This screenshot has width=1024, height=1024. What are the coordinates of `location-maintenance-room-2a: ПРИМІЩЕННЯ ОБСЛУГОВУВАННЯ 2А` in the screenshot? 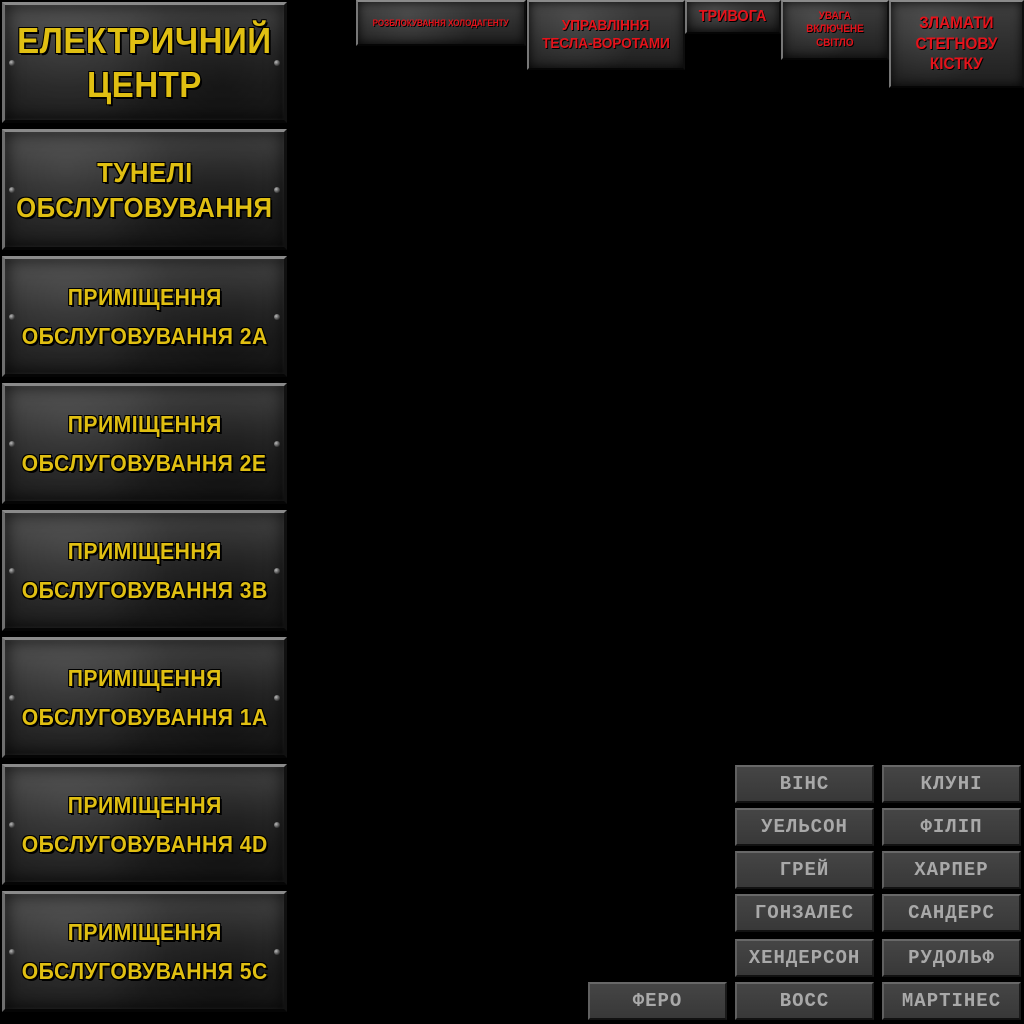 It's located at (144, 316).